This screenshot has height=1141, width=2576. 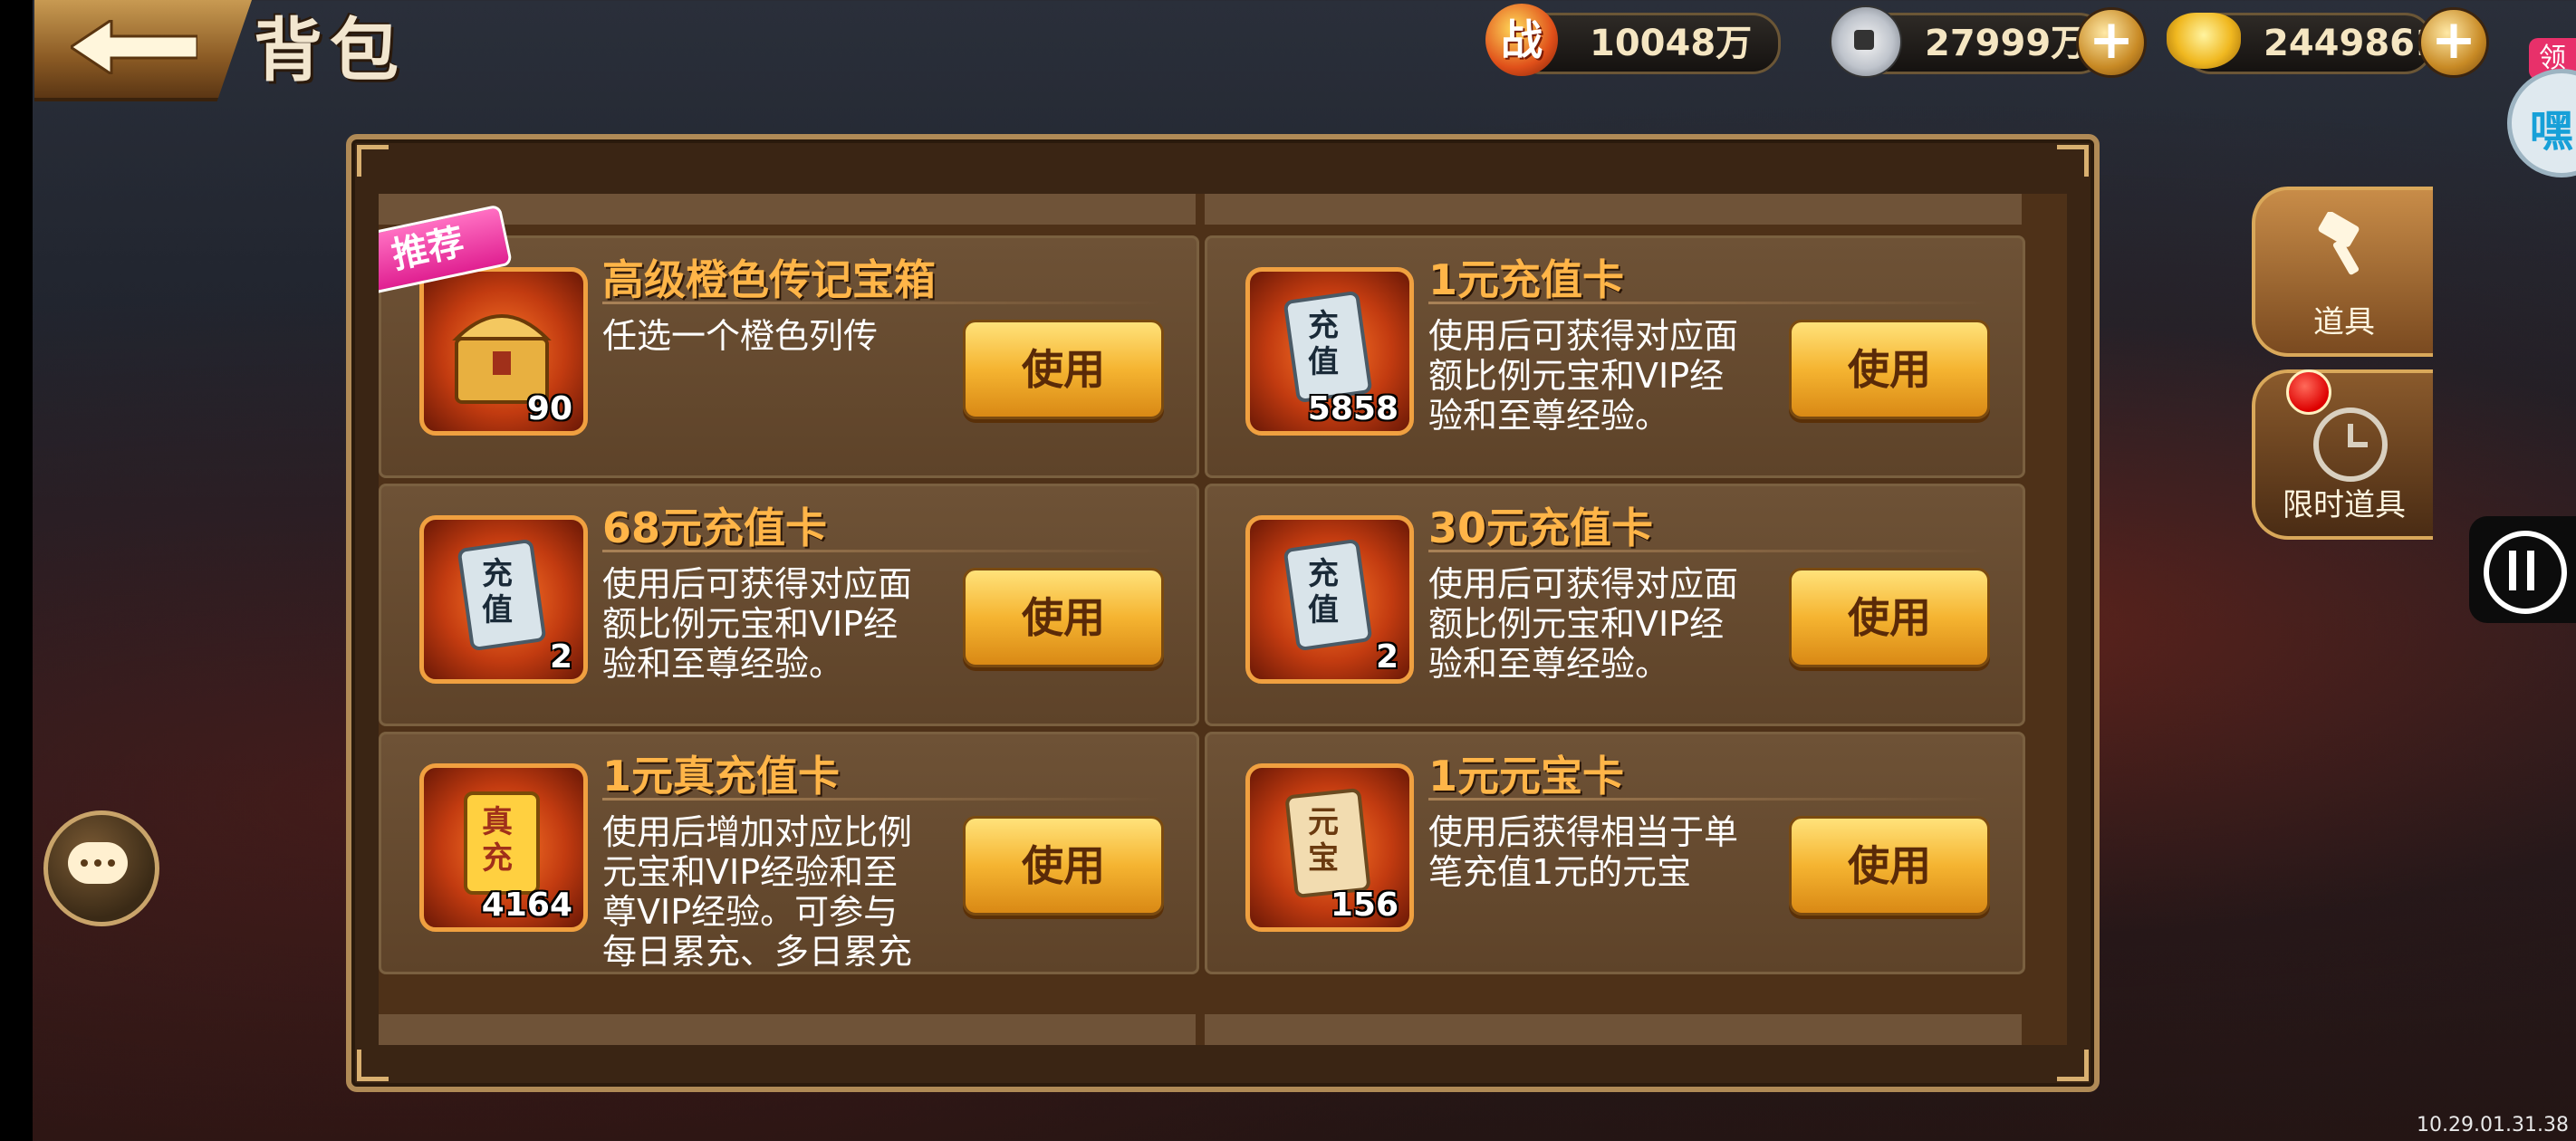 I want to click on tab-items: 道具, so click(x=2342, y=272).